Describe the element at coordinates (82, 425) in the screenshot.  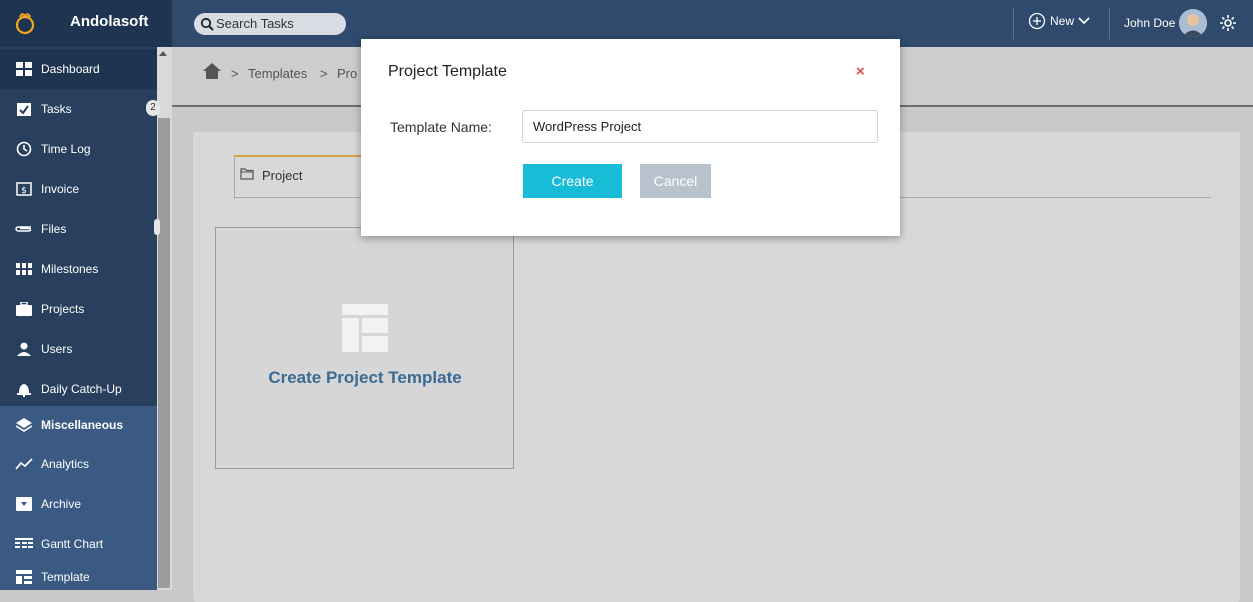
I see `sidebar-item-label: Miscellaneous` at that location.